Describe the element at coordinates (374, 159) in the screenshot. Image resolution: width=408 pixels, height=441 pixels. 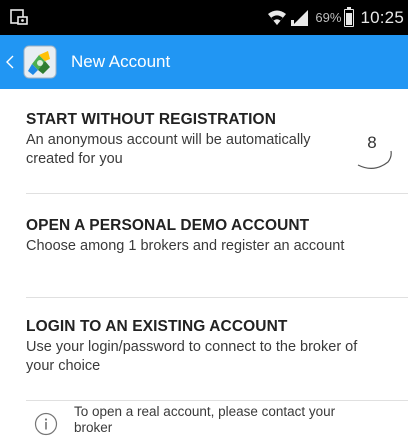
I see `countdown-arc-icon` at that location.